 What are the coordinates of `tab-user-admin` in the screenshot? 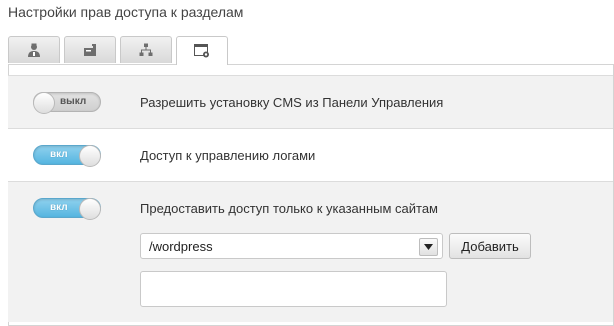 It's located at (34, 49).